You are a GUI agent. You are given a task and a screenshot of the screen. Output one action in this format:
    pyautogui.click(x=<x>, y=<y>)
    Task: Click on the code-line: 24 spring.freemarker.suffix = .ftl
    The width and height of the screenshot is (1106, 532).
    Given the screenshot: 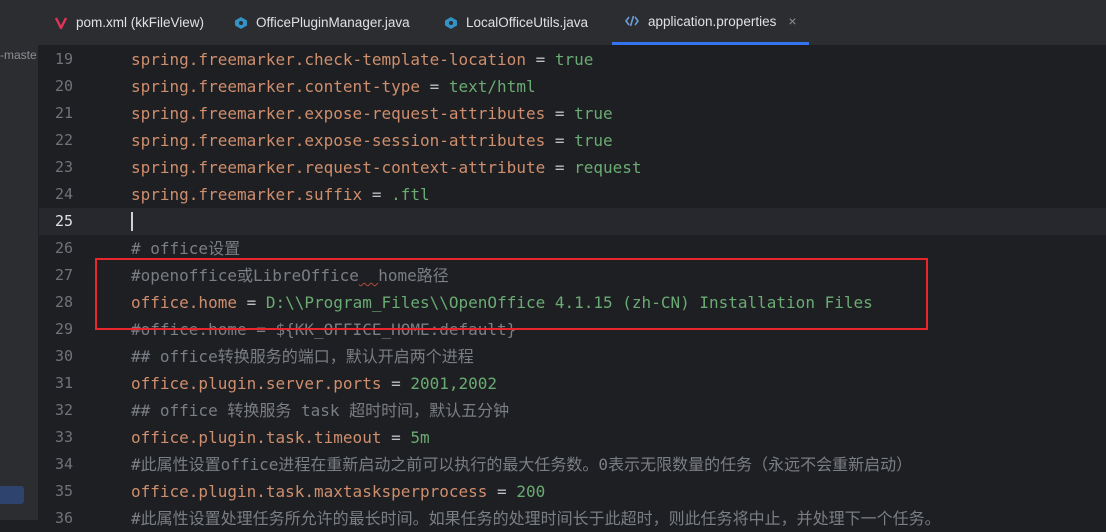 What is the action you would take?
    pyautogui.click(x=572, y=194)
    